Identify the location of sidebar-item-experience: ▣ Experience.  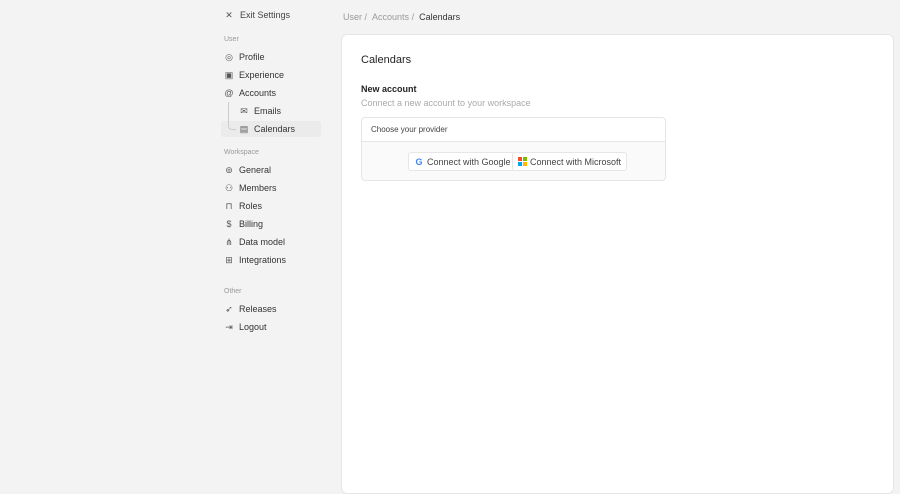
(271, 75).